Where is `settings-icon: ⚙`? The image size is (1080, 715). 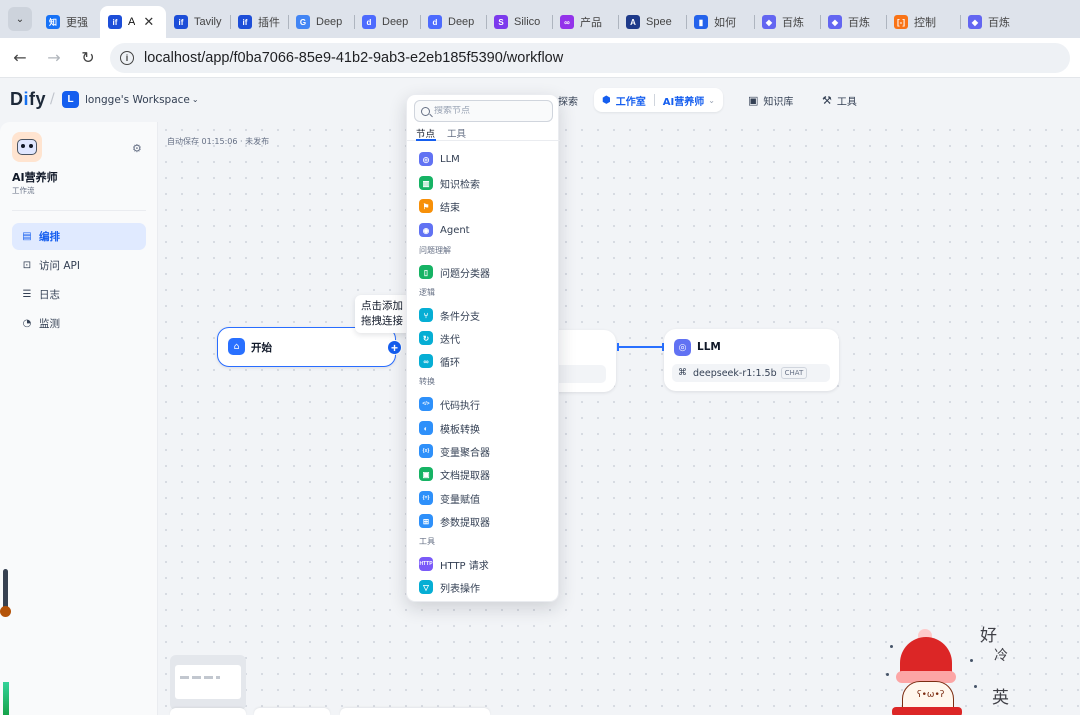
settings-icon: ⚙ is located at coordinates (137, 148).